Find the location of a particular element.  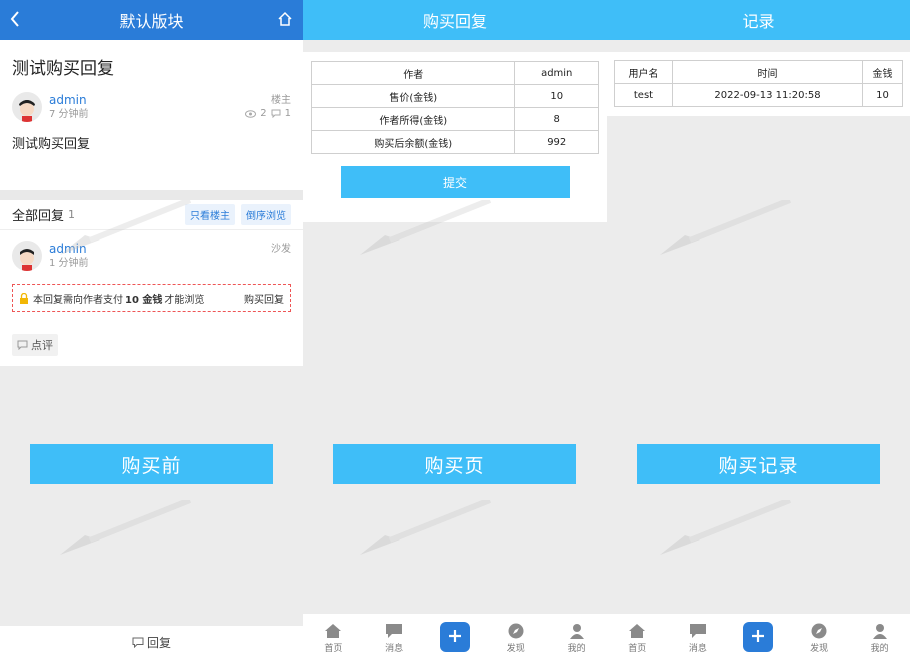

author-name: admin is located at coordinates (147, 100).